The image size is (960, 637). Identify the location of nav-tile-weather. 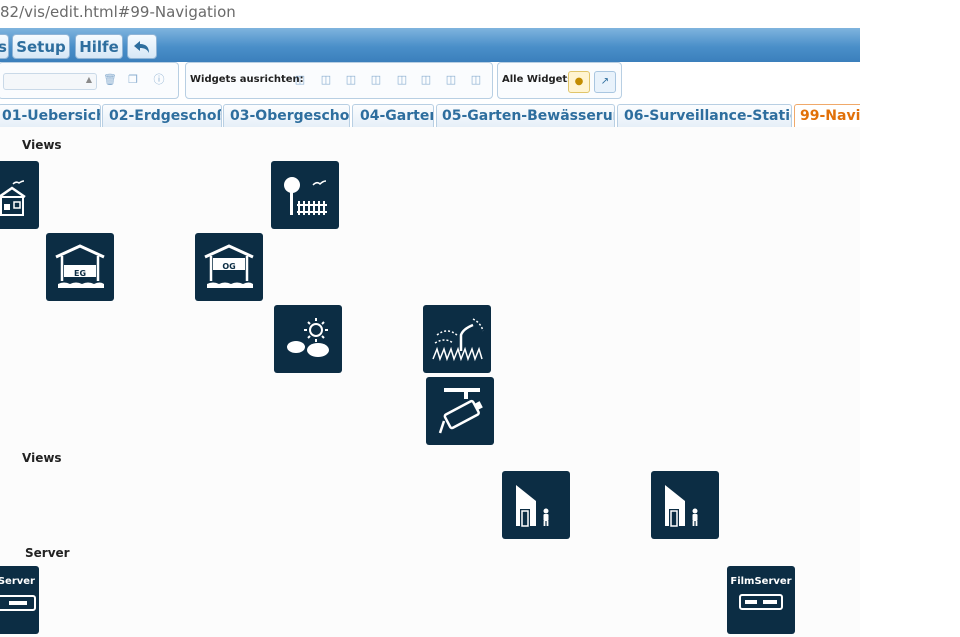
(308, 339).